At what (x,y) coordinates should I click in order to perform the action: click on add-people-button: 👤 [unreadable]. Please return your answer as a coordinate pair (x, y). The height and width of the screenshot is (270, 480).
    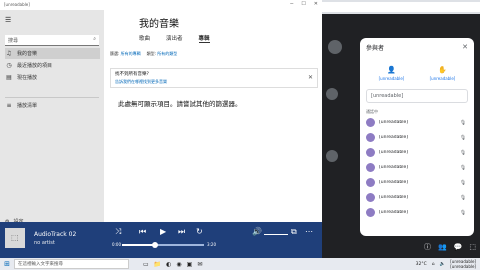
    Looking at the image, I should click on (392, 73).